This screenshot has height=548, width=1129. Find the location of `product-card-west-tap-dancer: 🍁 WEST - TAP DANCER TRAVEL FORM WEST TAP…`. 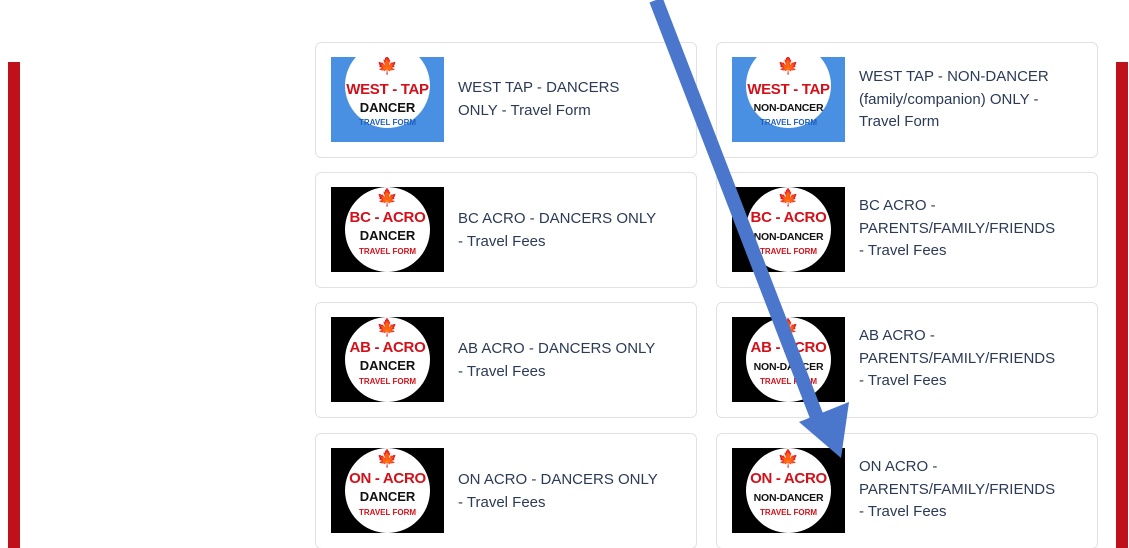

product-card-west-tap-dancer: 🍁 WEST - TAP DANCER TRAVEL FORM WEST TAP… is located at coordinates (506, 100).